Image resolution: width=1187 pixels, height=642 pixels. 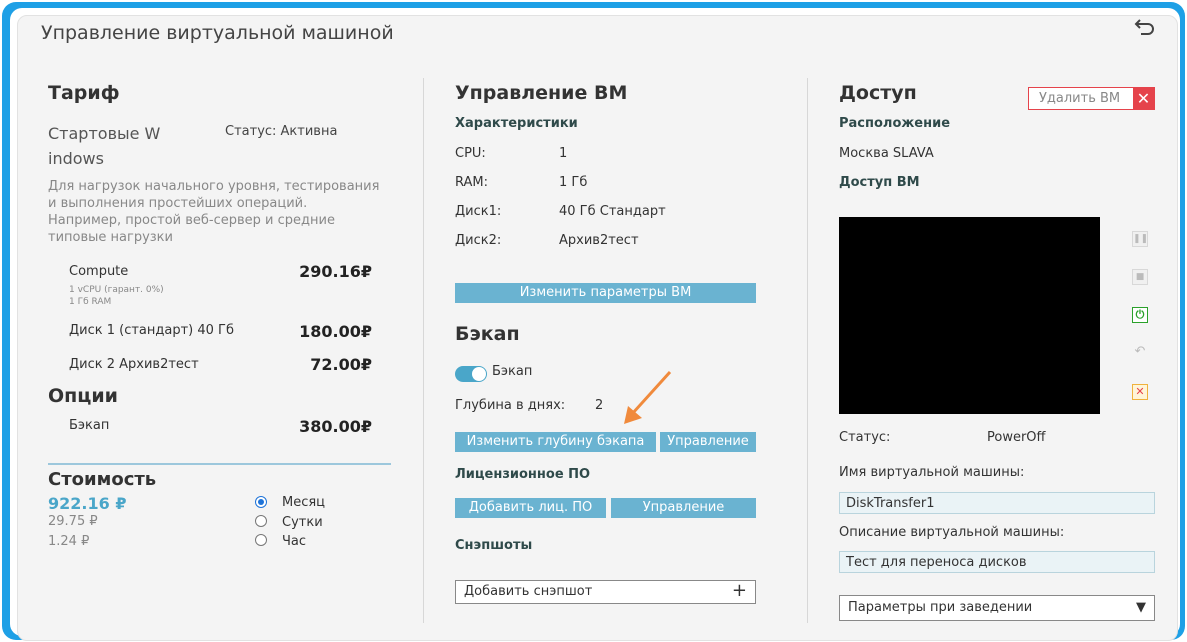 I want to click on annotation-arrow-icon, so click(x=648, y=397).